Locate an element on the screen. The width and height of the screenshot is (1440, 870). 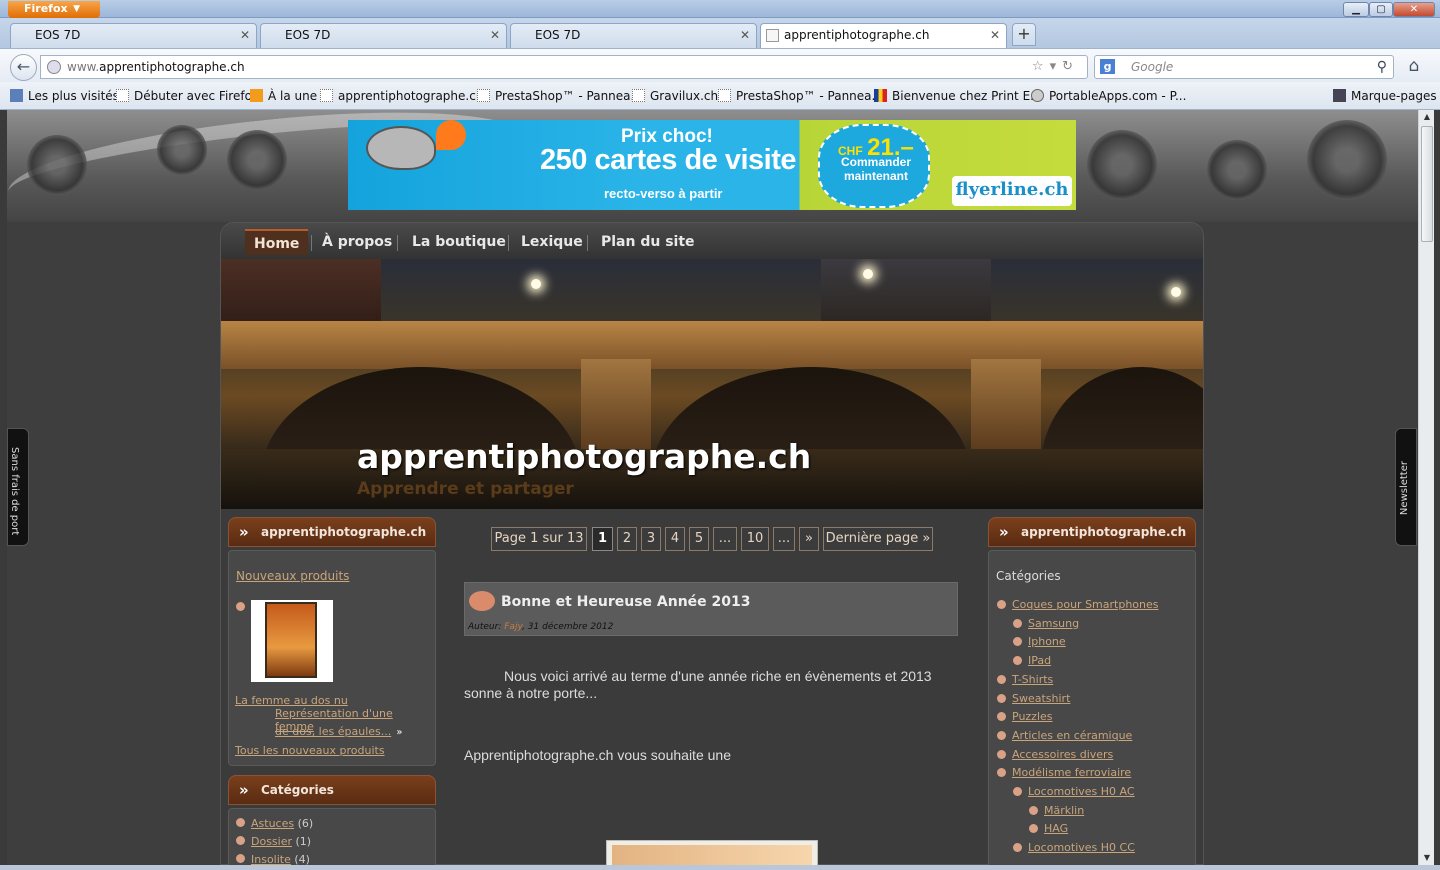
site-identity-icon is located at coordinates (54, 67).